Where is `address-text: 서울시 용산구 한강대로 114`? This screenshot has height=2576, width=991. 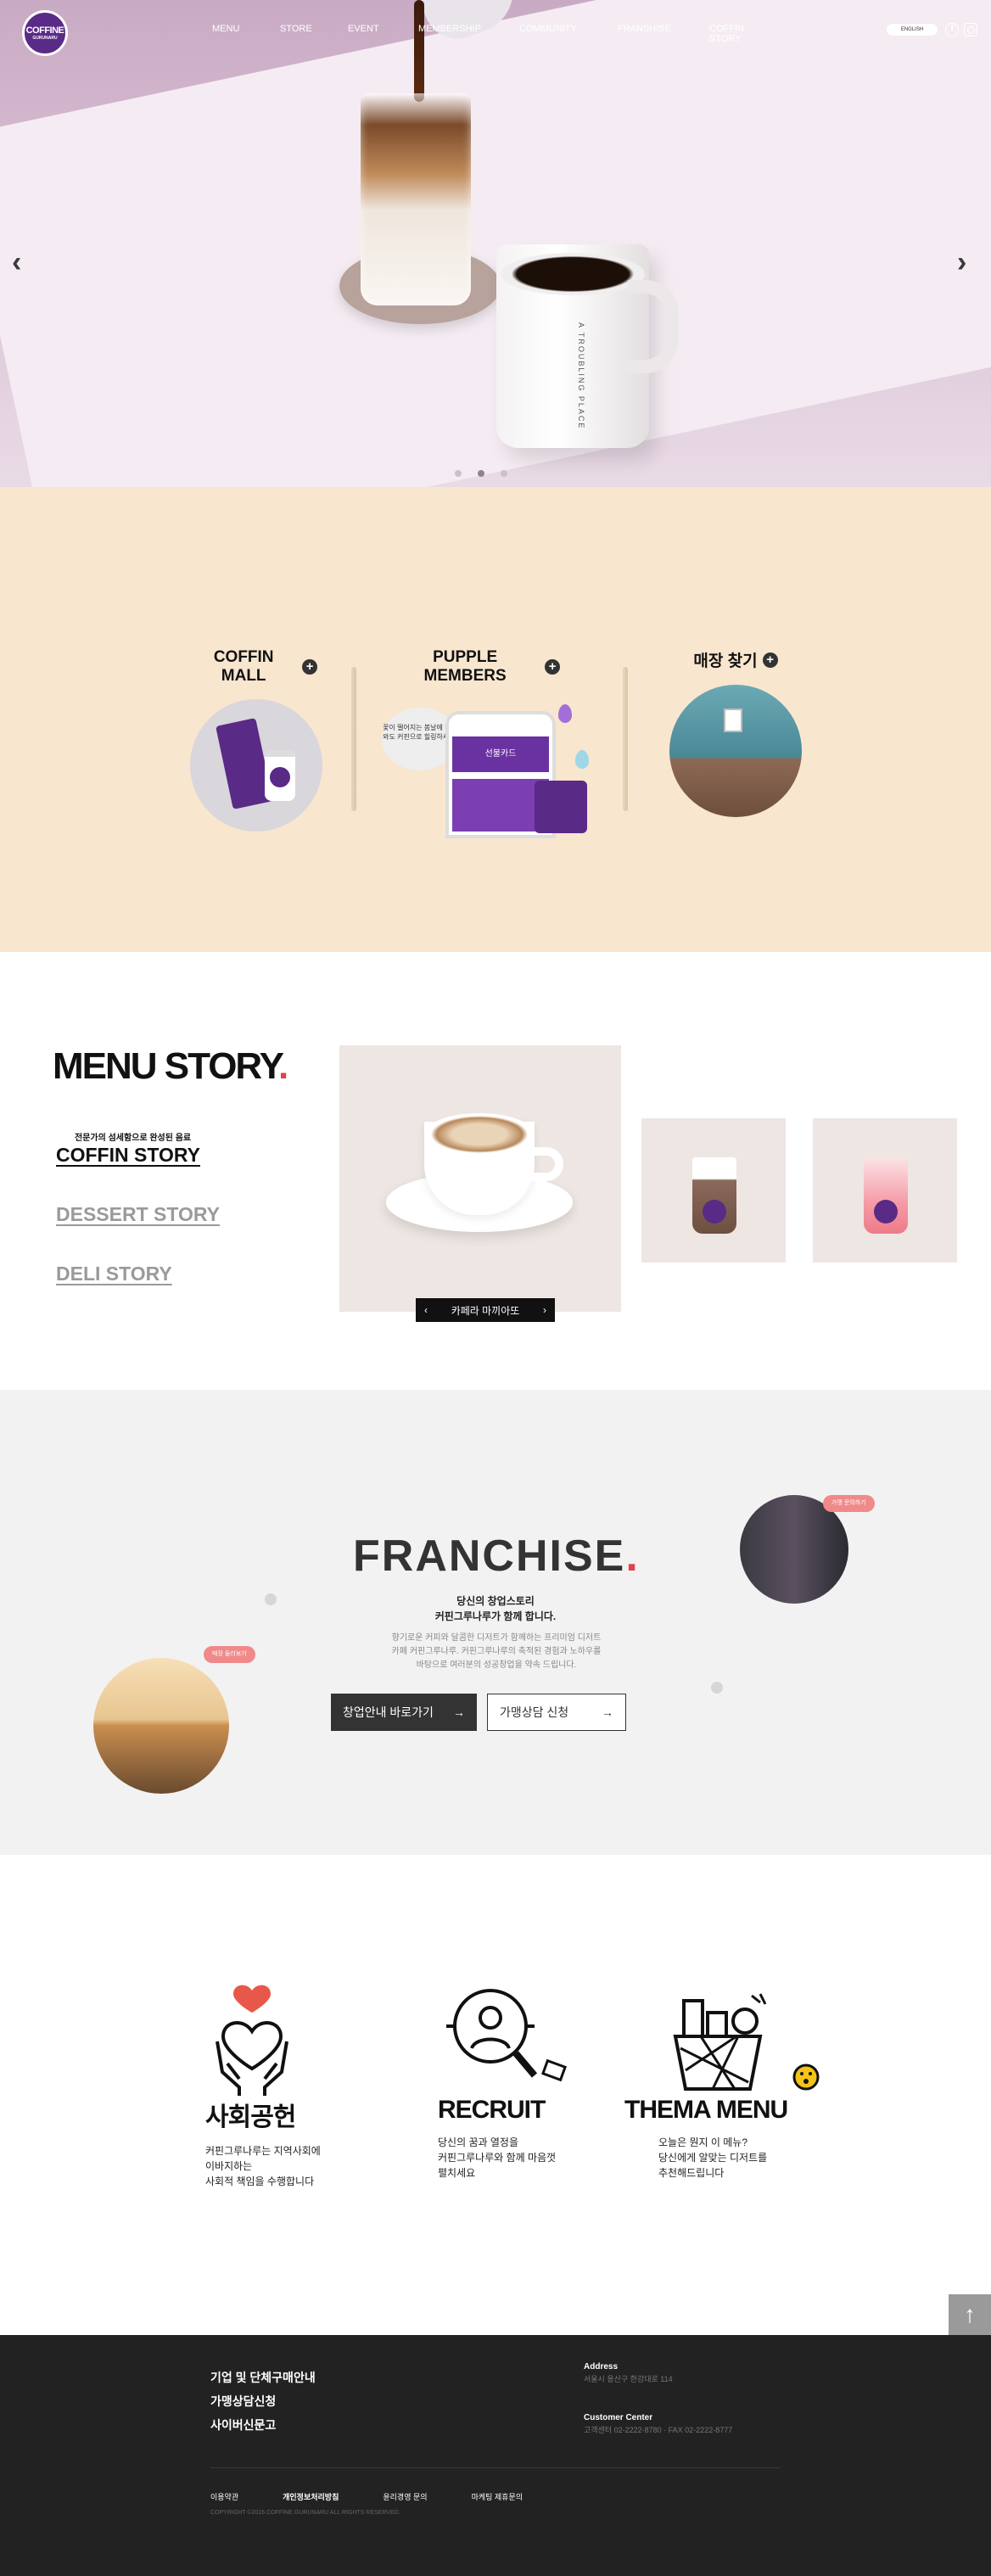
address-text: 서울시 용산구 한강대로 114 is located at coordinates (628, 2379).